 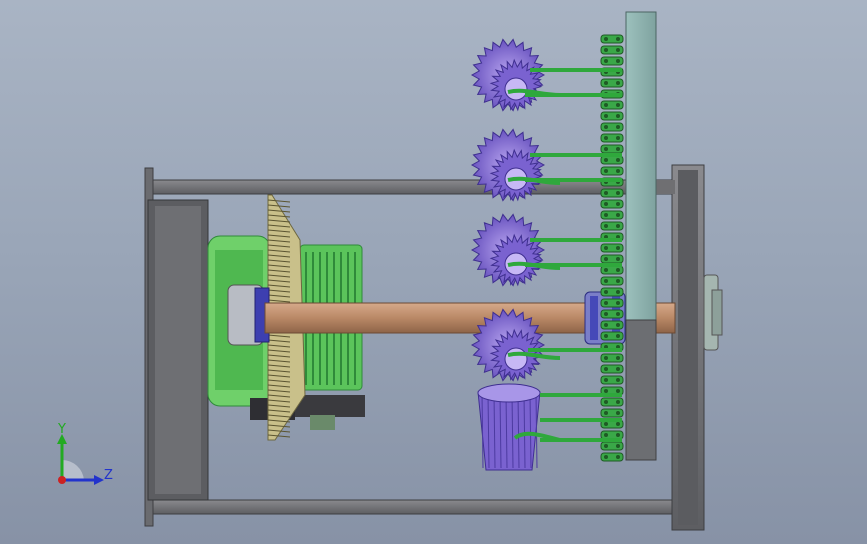 I want to click on frame-right-bracket, so click(x=665, y=187).